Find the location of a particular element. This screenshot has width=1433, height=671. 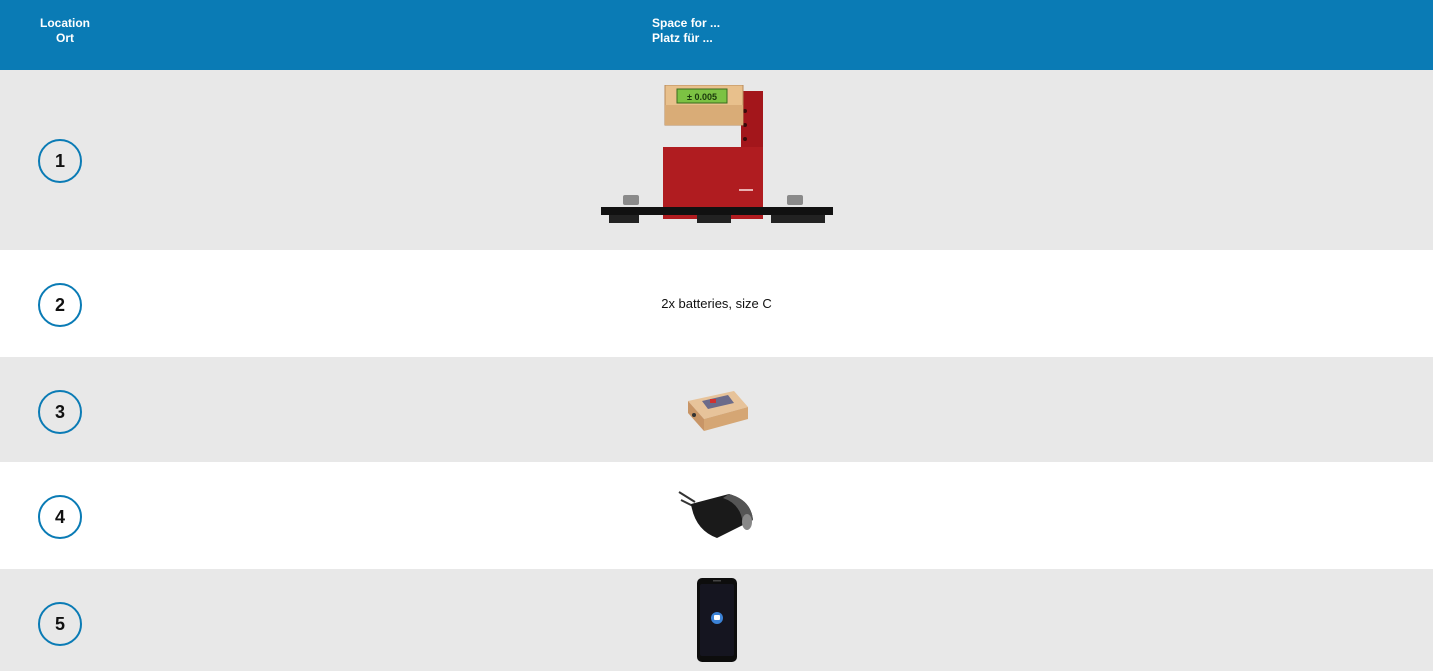

sensor-module-image is located at coordinates (717, 410).